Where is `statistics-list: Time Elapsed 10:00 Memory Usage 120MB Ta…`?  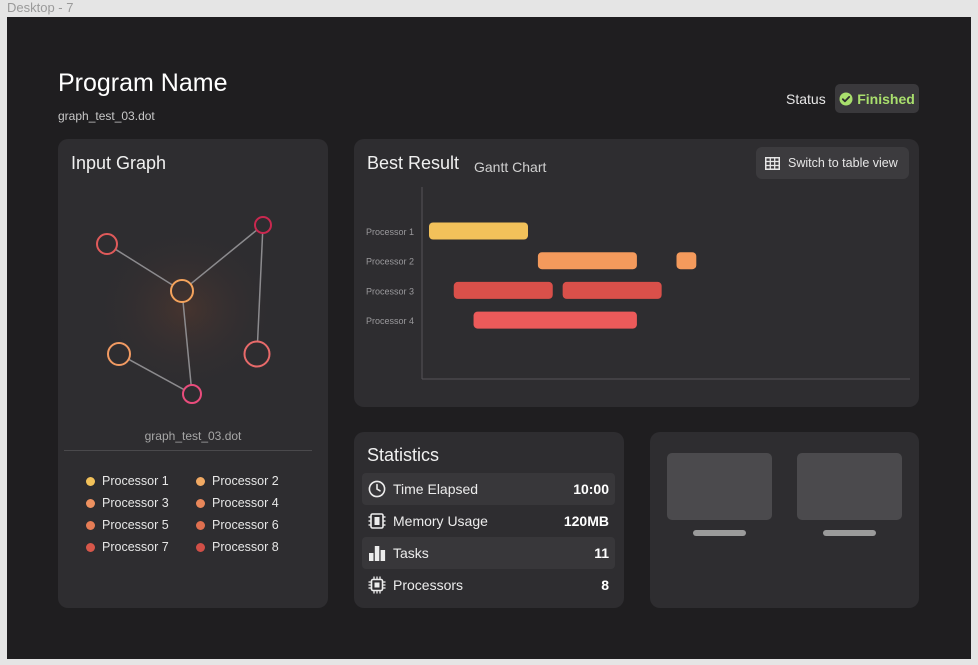 statistics-list: Time Elapsed 10:00 Memory Usage 120MB Ta… is located at coordinates (488, 537).